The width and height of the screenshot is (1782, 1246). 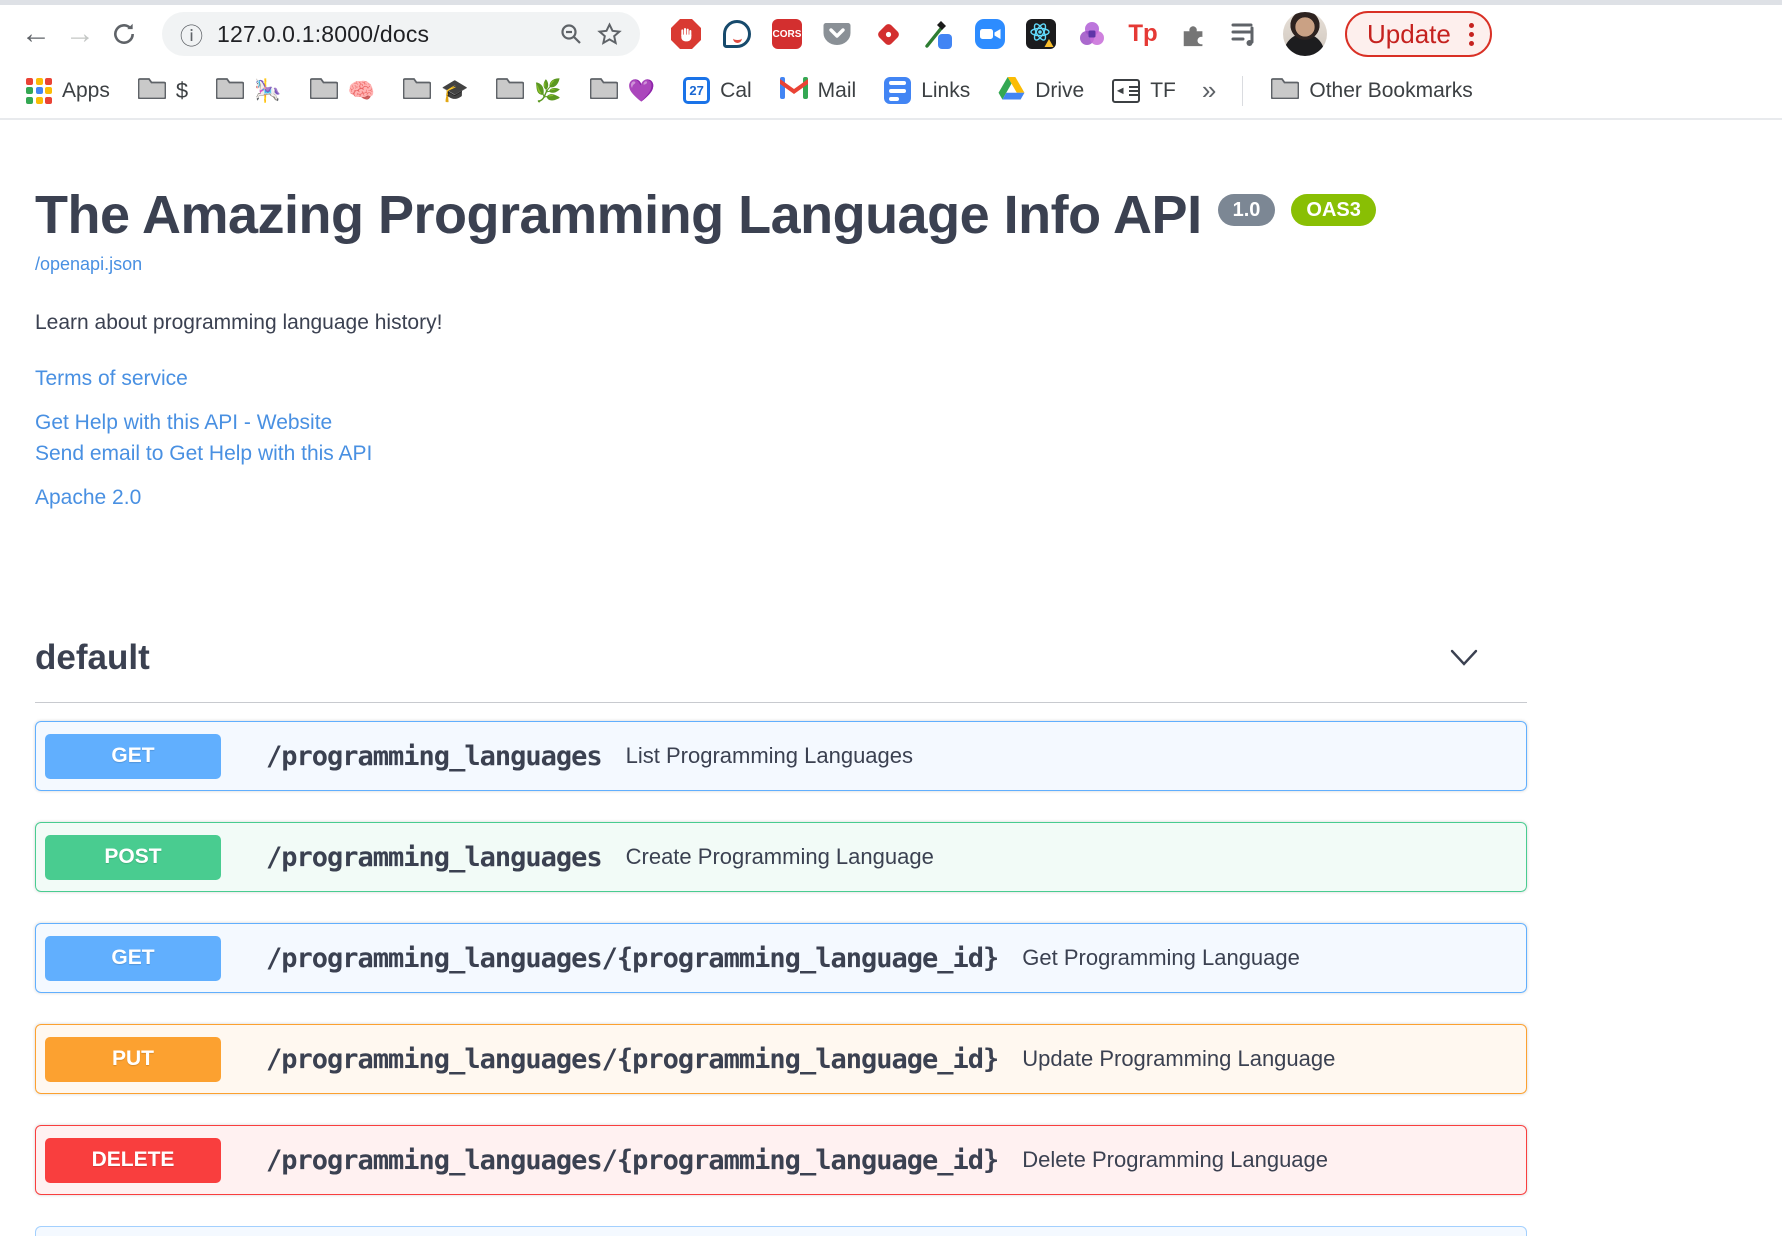 I want to click on openapi-spec-link: /openapi.json, so click(x=88, y=264).